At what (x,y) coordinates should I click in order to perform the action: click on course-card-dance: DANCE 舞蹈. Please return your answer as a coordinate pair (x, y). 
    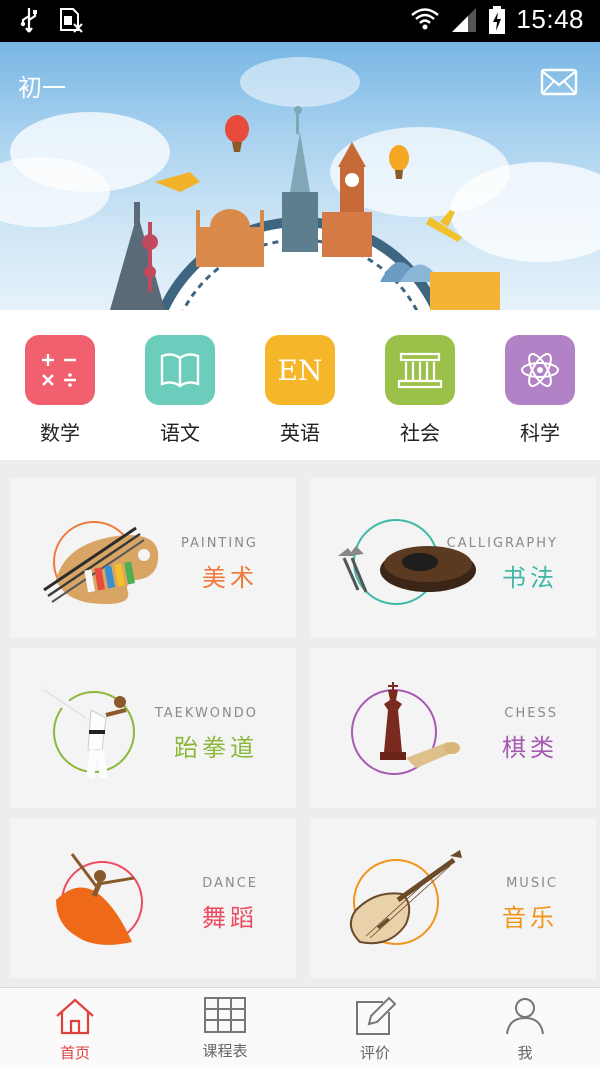
    Looking at the image, I should click on (153, 898).